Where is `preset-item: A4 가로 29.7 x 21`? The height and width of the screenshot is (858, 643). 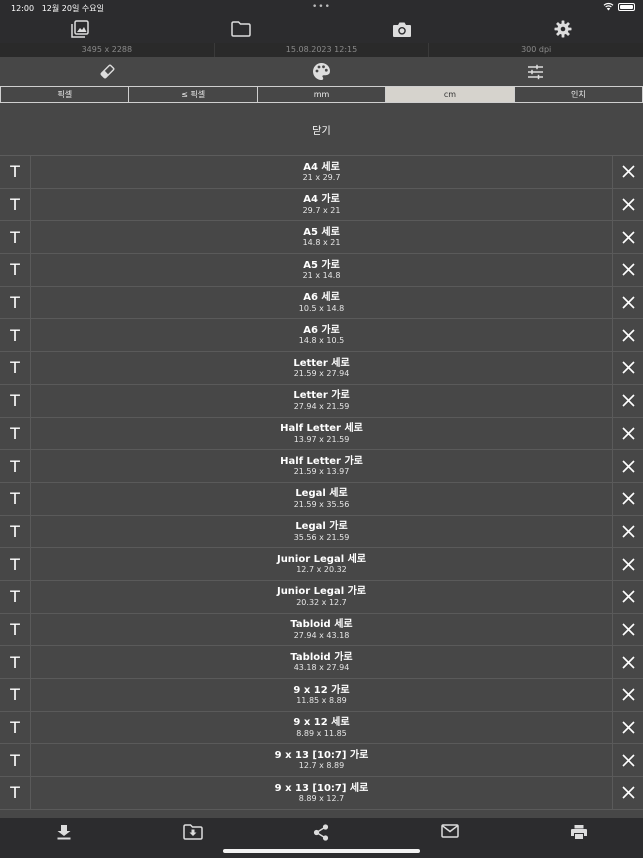
preset-item: A4 가로 29.7 x 21 is located at coordinates (321, 204).